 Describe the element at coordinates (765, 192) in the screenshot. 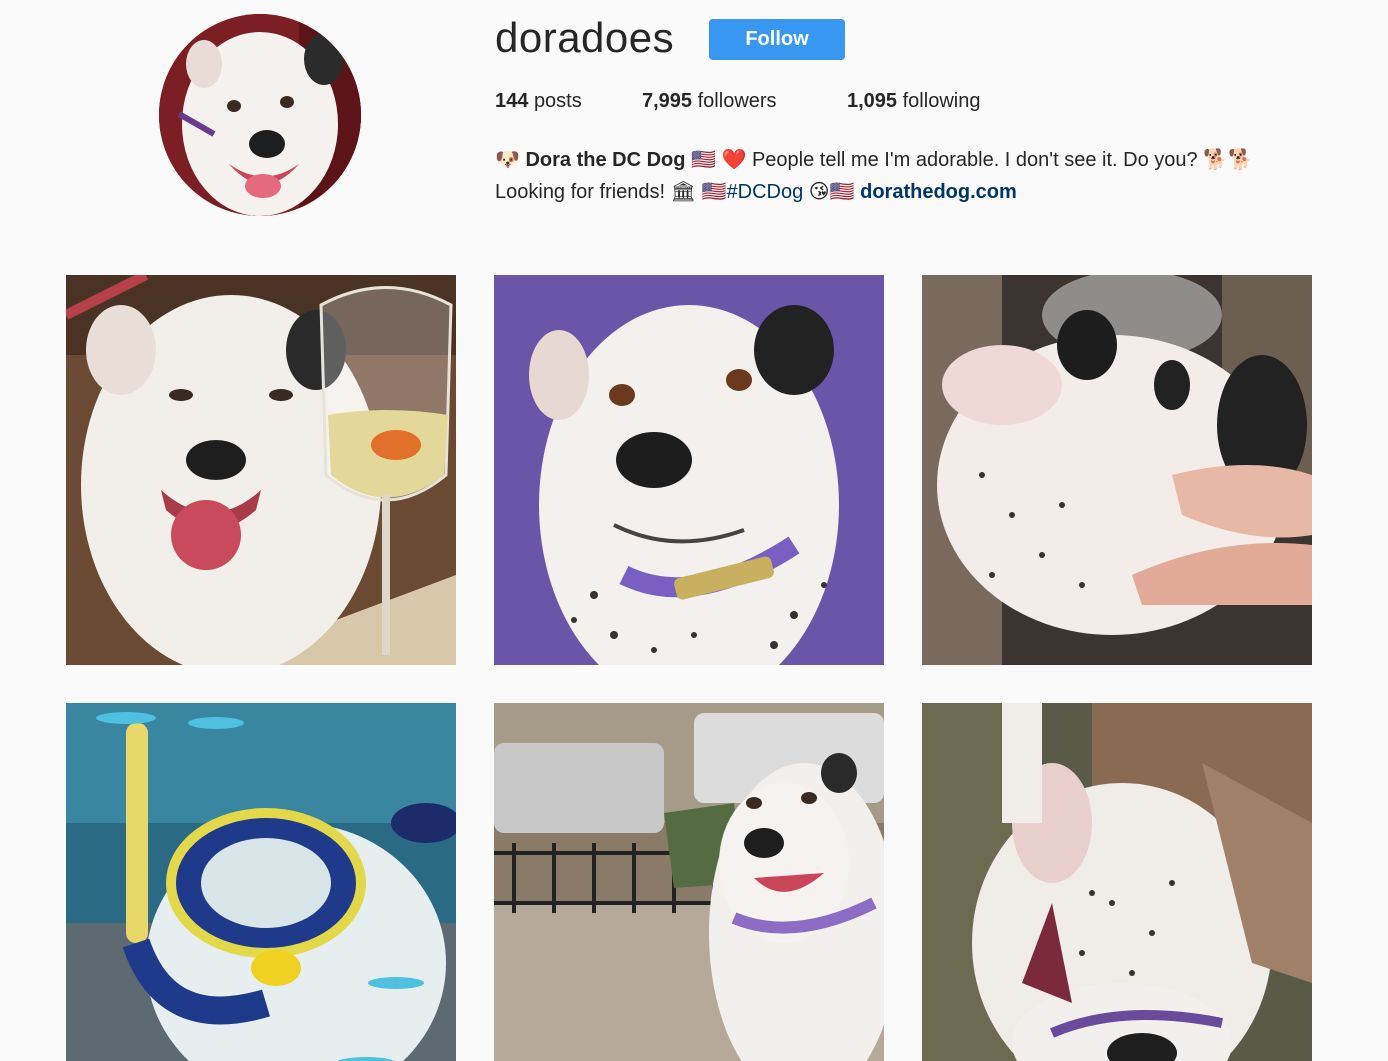

I see `hashtag-link: #DCDog` at that location.